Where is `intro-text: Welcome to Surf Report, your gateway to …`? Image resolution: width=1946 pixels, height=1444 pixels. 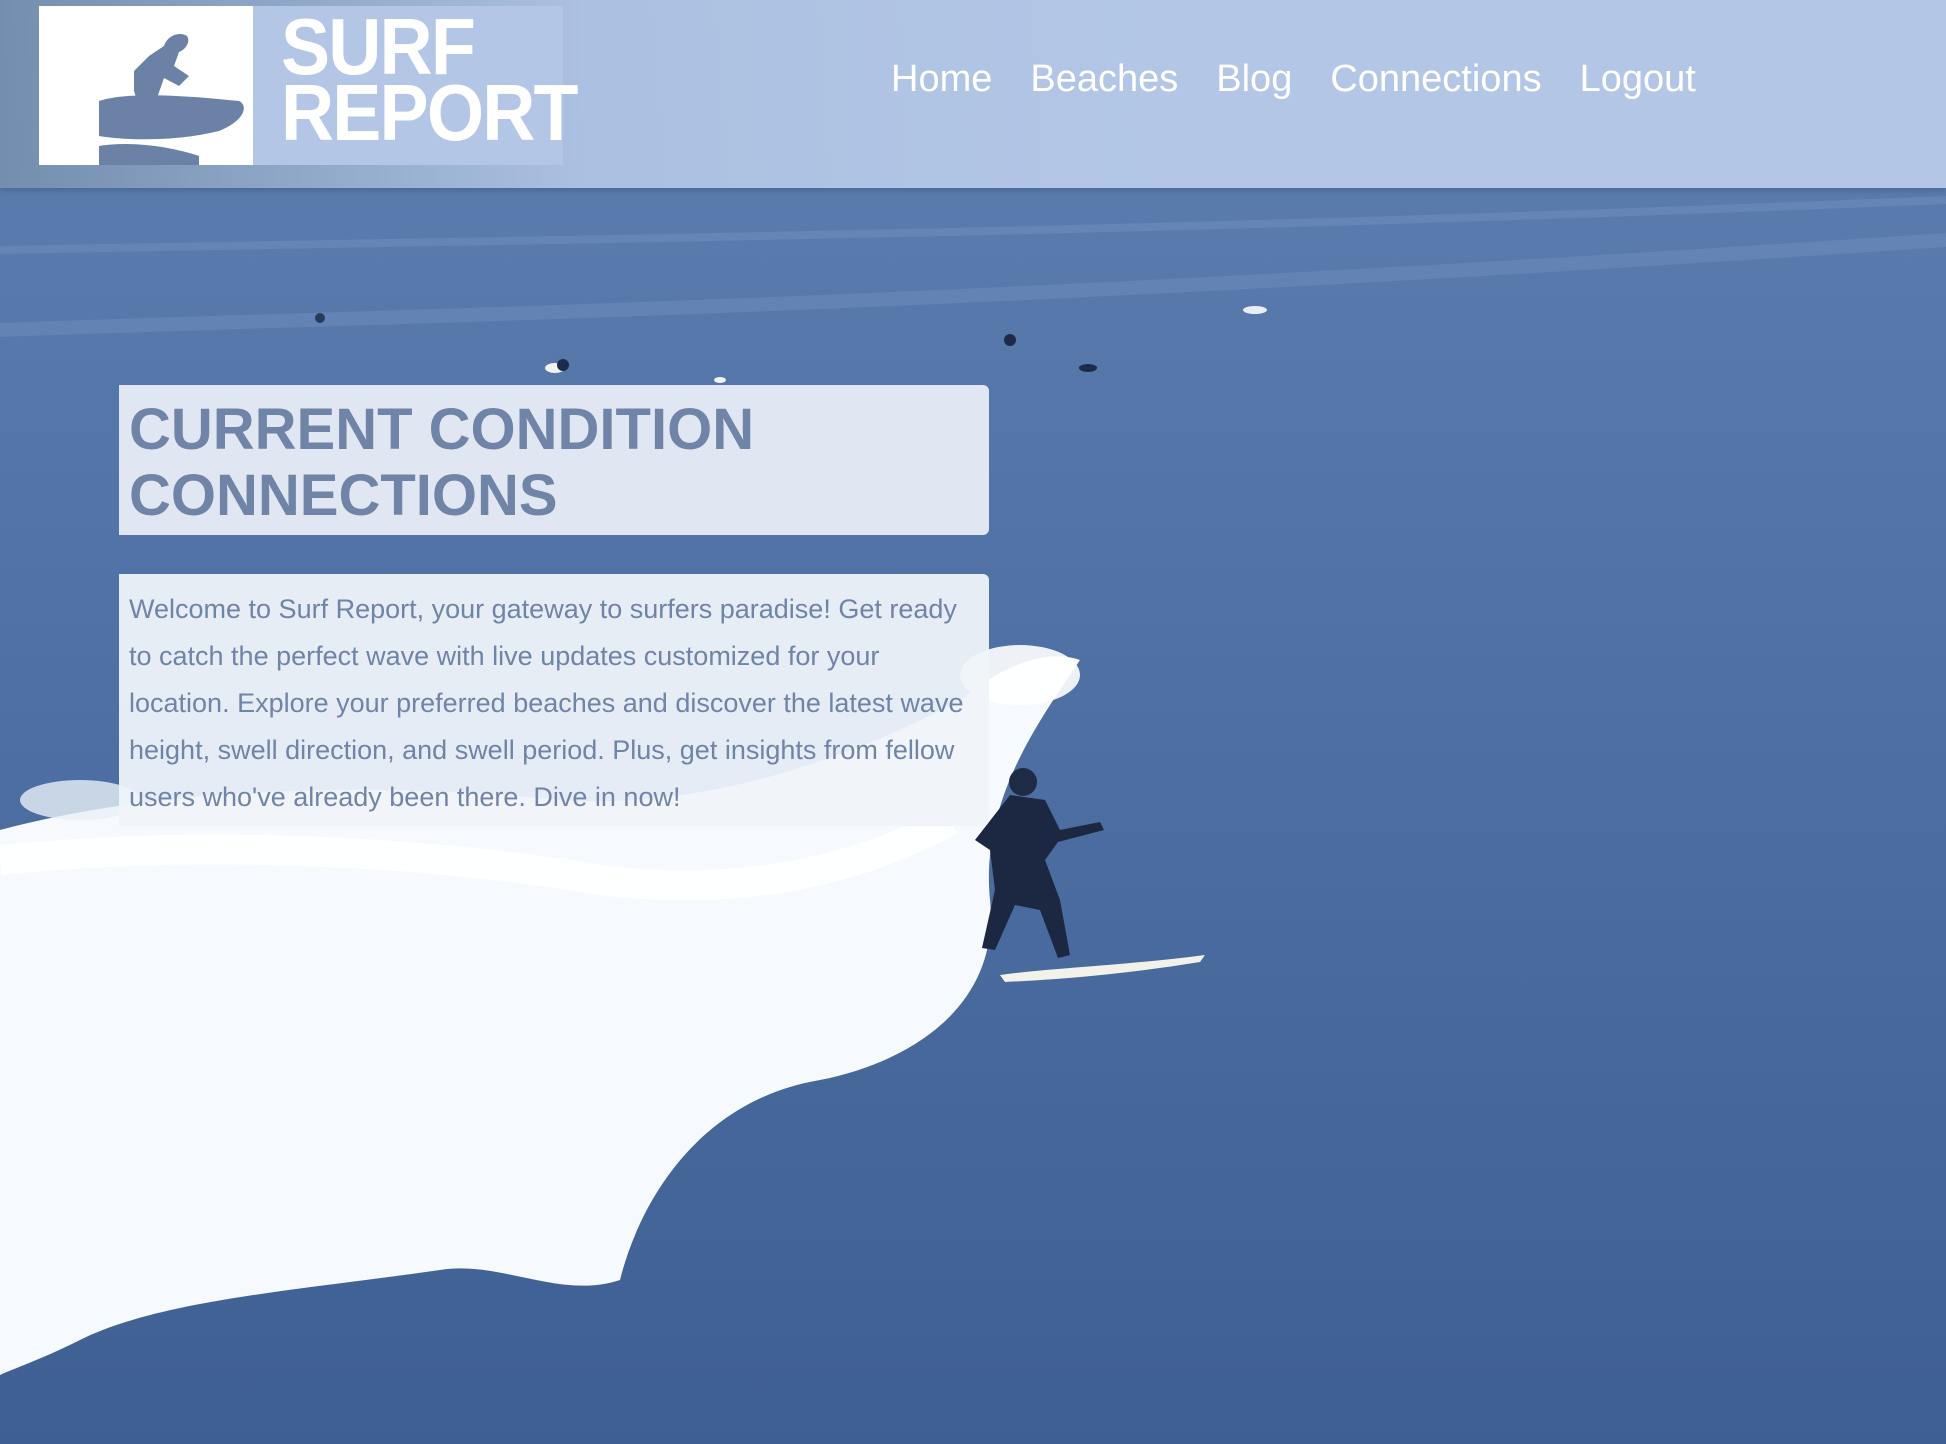
intro-text: Welcome to Surf Report, your gateway to … is located at coordinates (546, 703).